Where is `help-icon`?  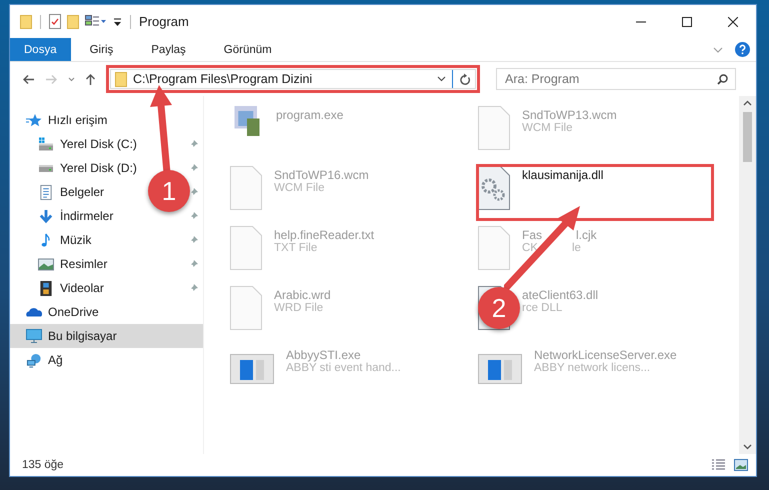 help-icon is located at coordinates (742, 49).